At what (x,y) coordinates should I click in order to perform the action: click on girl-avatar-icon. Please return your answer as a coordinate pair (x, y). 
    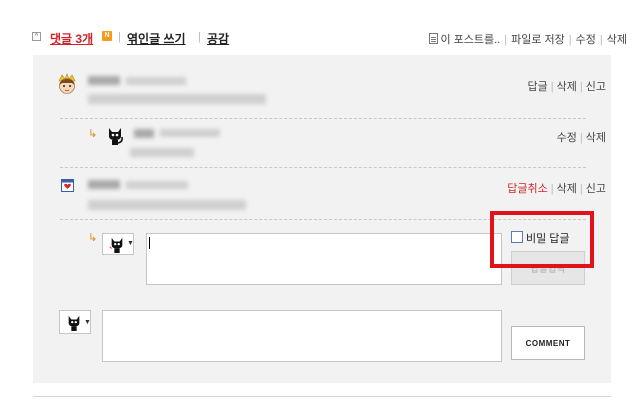
    Looking at the image, I should click on (67, 83).